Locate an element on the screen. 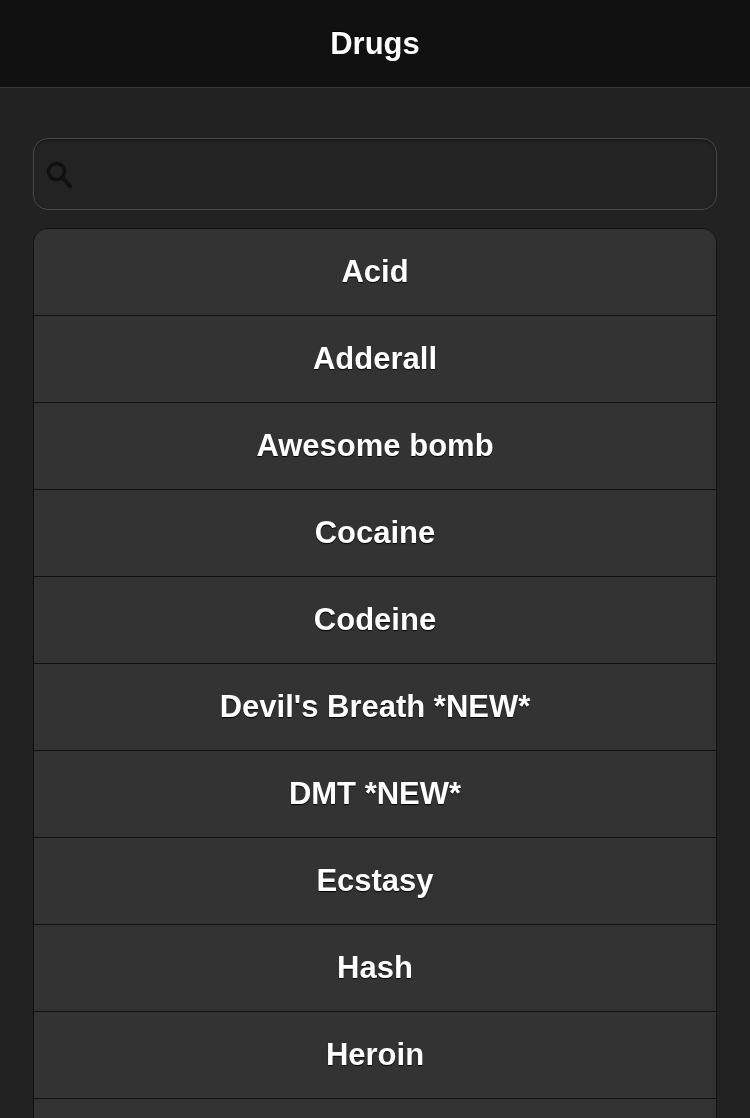 This screenshot has width=750, height=1118. list-item: Acid is located at coordinates (375, 272).